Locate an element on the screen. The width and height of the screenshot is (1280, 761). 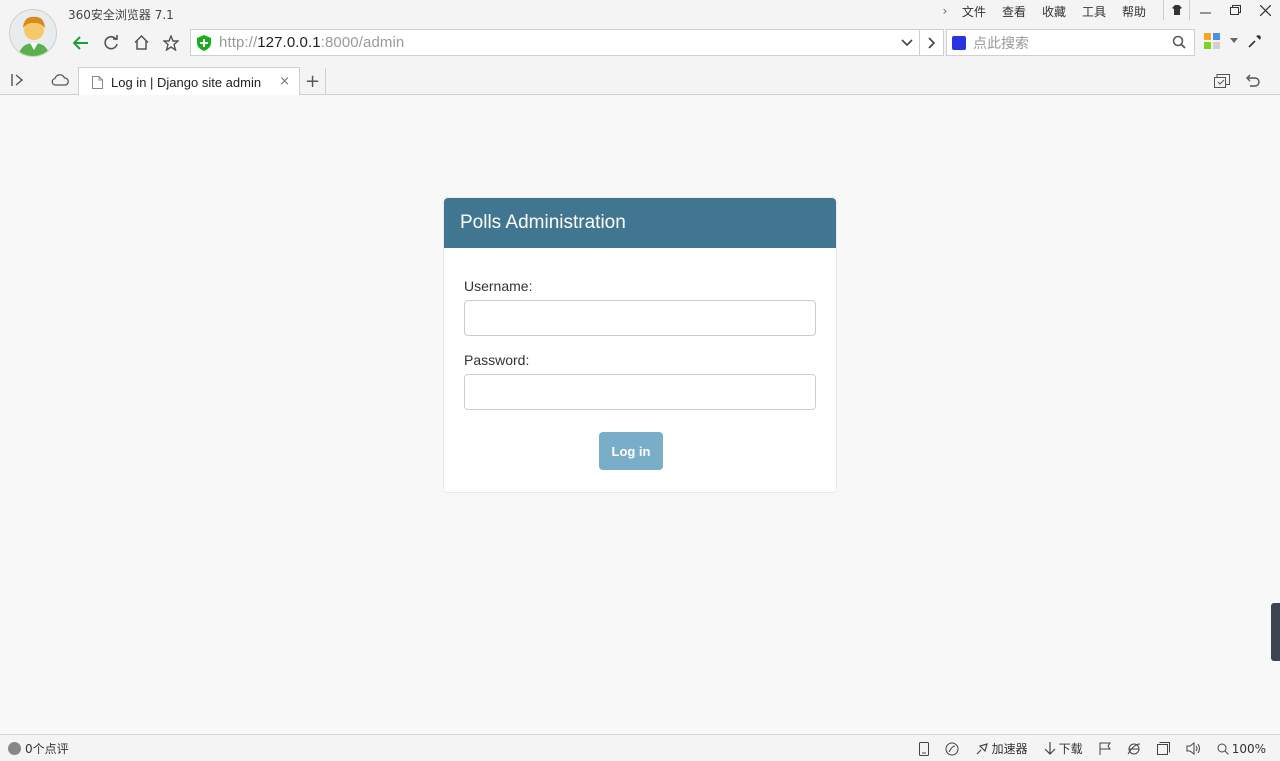
chevron-right-icon is located at coordinates (932, 42).